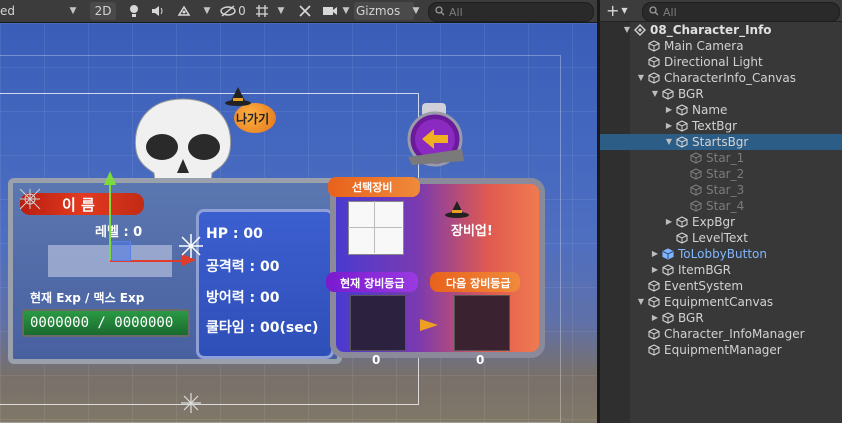 This screenshot has height=423, width=842. Describe the element at coordinates (262, 328) in the screenshot. I see `cooldown-label: 쿨타임 : 00(sec)` at that location.